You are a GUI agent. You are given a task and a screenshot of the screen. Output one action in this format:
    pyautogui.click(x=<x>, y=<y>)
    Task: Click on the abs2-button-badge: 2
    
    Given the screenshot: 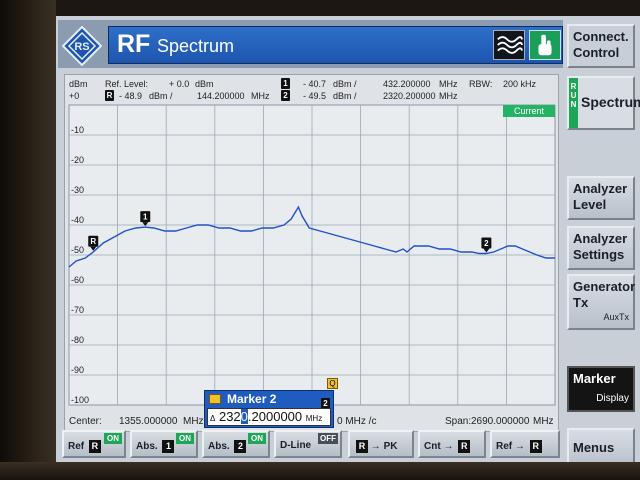 What is the action you would take?
    pyautogui.click(x=240, y=446)
    